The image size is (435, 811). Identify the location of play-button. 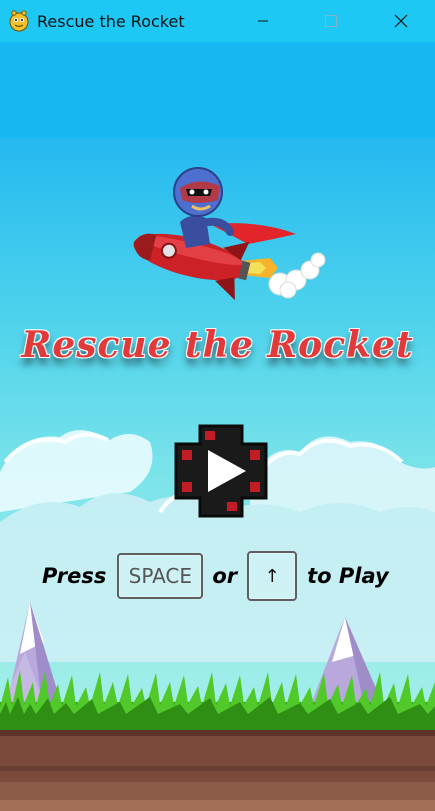
(221, 471).